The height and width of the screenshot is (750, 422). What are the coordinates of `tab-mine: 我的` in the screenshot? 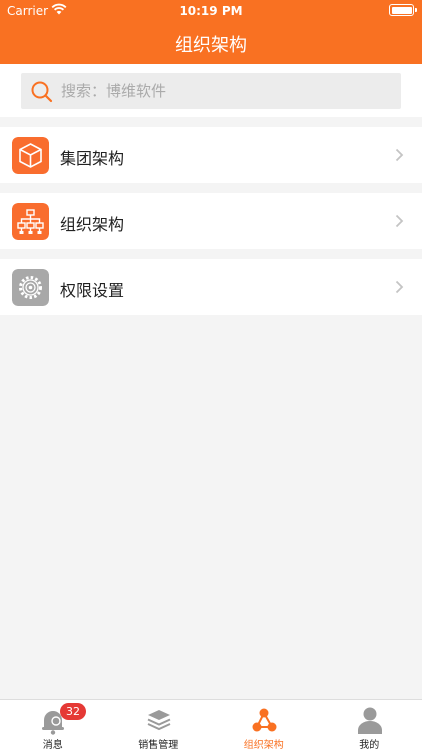 It's located at (369, 725).